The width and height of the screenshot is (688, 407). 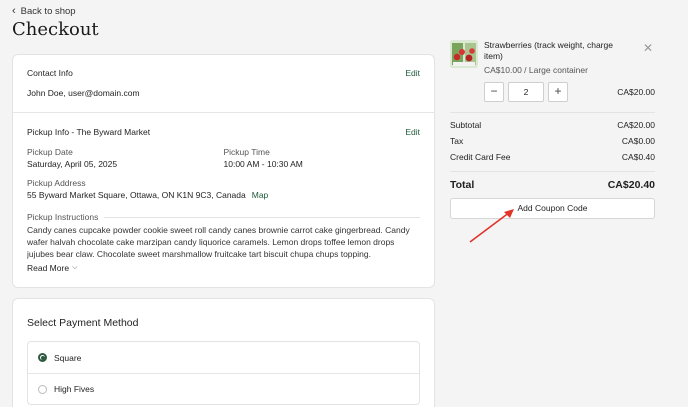 I want to click on pickup-heading: Pickup Info - The Byward Market, so click(x=89, y=132).